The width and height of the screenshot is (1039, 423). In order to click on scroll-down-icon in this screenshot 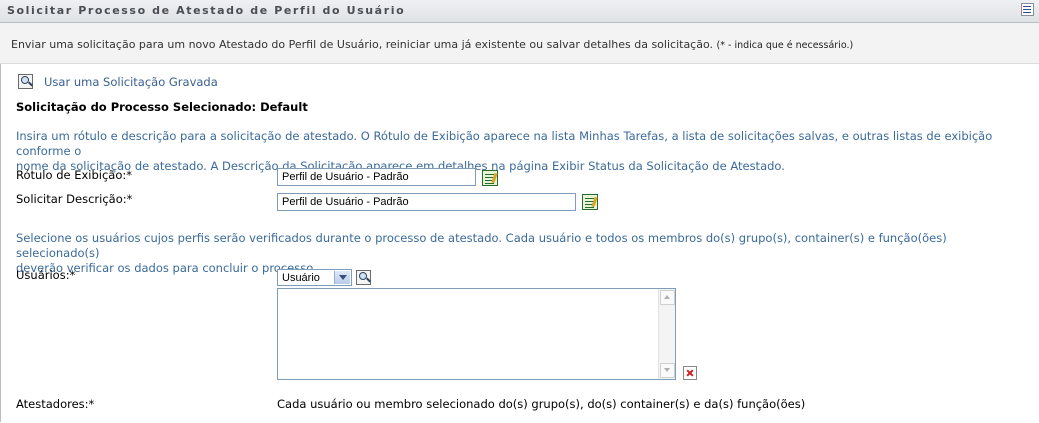, I will do `click(667, 370)`.